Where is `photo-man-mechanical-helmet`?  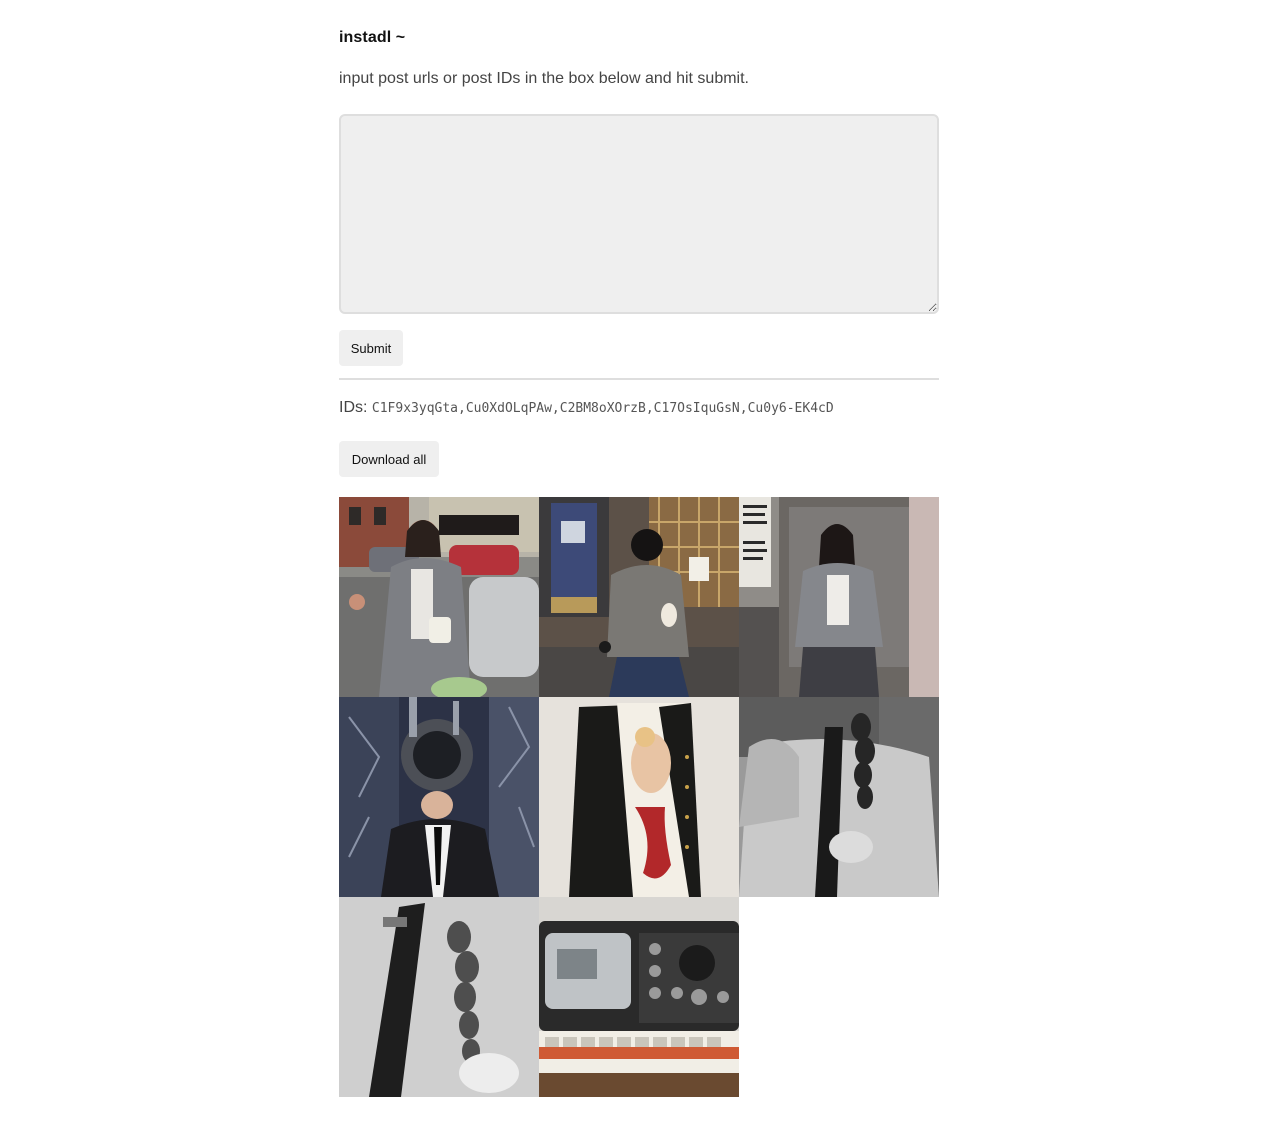
photo-man-mechanical-helmet is located at coordinates (439, 797).